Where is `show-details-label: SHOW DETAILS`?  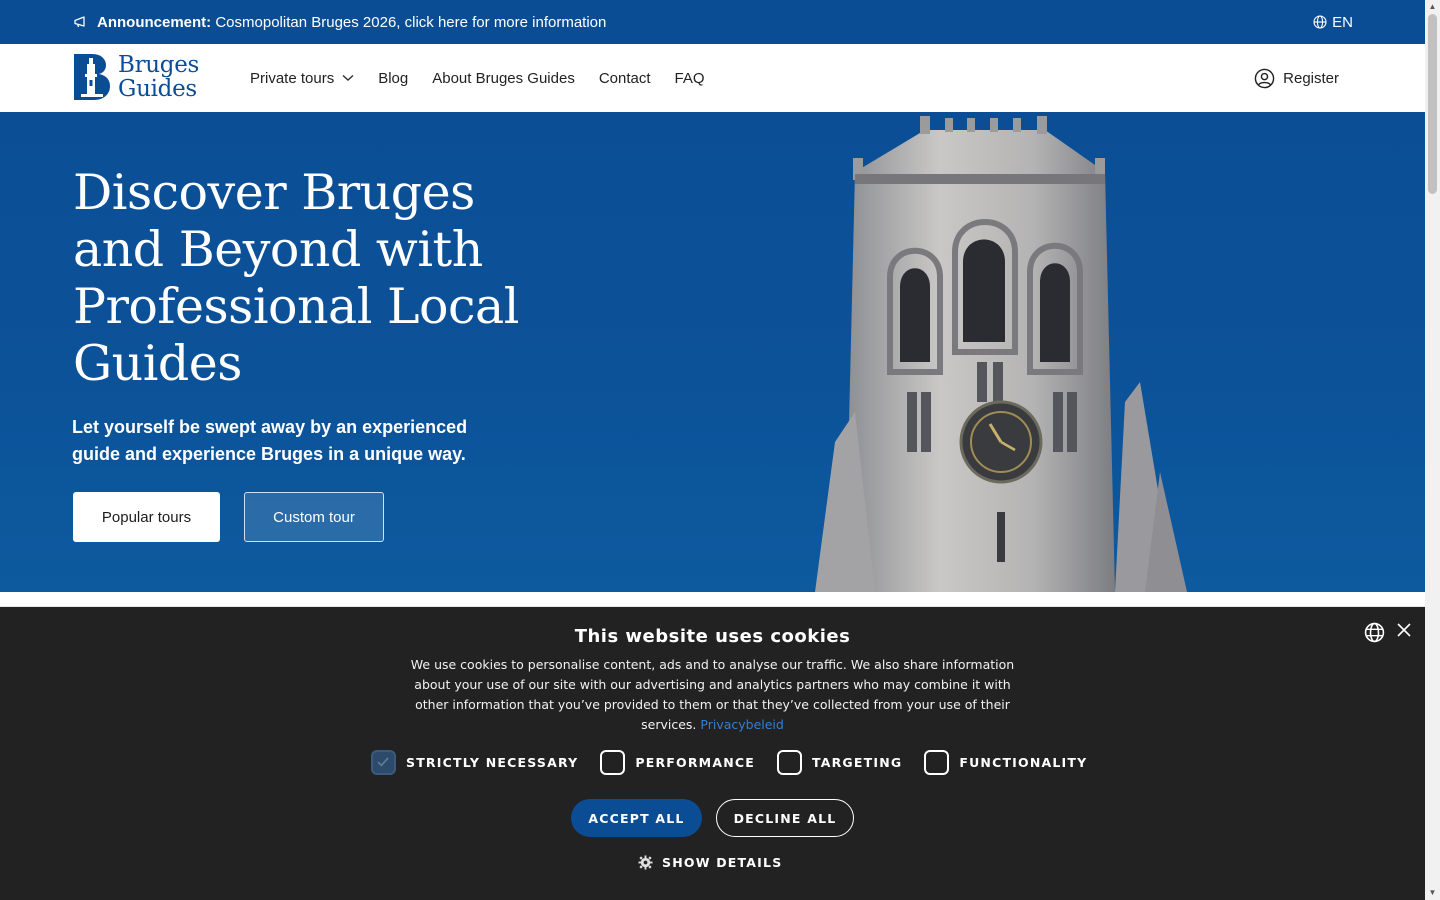 show-details-label: SHOW DETAILS is located at coordinates (722, 862).